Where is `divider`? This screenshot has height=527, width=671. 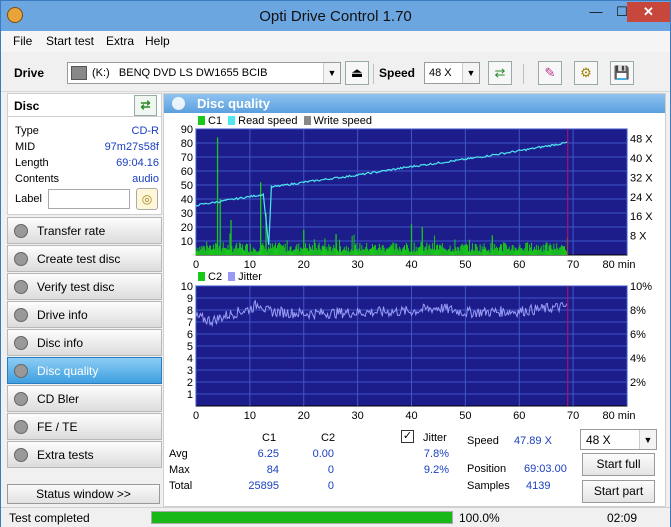
divider is located at coordinates (373, 74).